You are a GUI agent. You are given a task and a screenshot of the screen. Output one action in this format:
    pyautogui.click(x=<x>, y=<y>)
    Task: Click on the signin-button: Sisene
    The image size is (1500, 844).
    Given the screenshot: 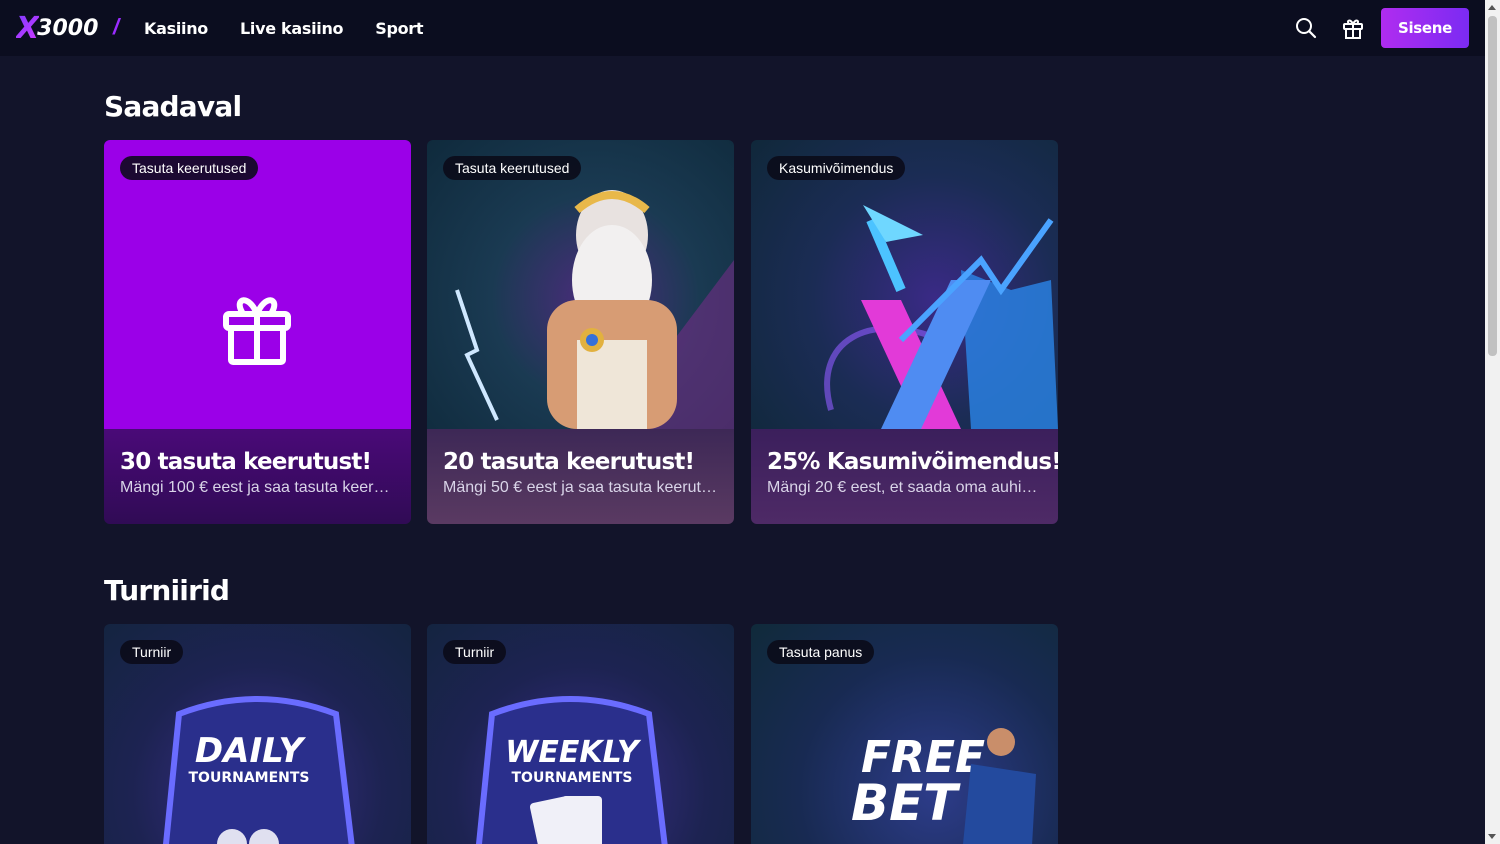 What is the action you would take?
    pyautogui.click(x=1425, y=28)
    